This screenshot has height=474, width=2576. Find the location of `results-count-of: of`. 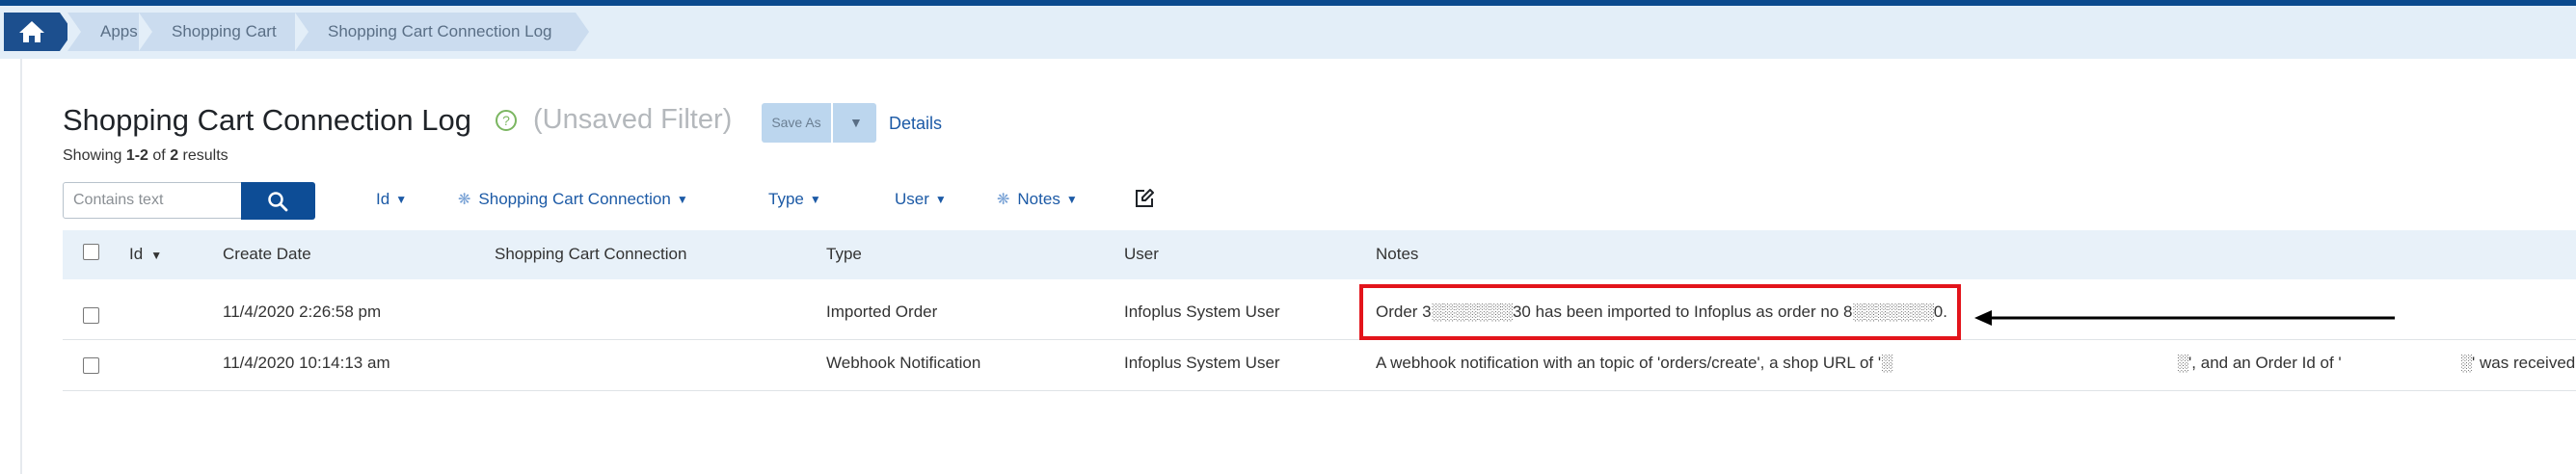

results-count-of: of is located at coordinates (159, 155).